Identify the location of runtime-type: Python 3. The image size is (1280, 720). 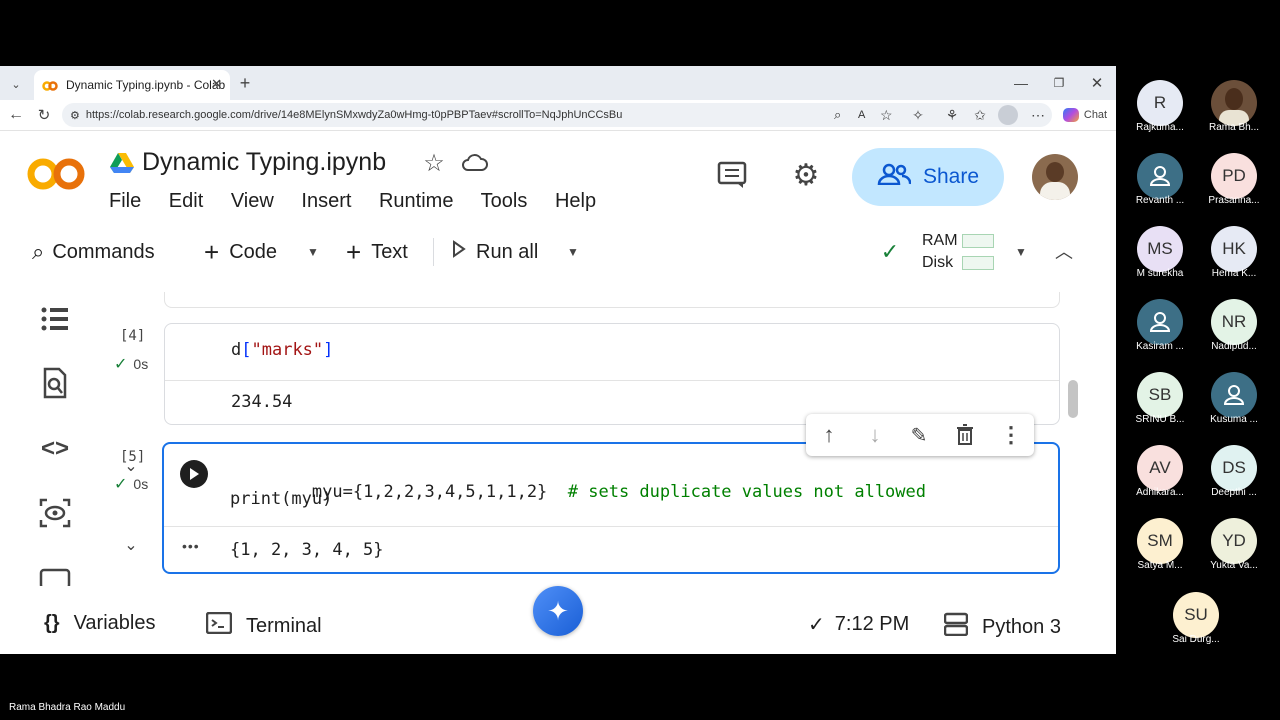
(1002, 627).